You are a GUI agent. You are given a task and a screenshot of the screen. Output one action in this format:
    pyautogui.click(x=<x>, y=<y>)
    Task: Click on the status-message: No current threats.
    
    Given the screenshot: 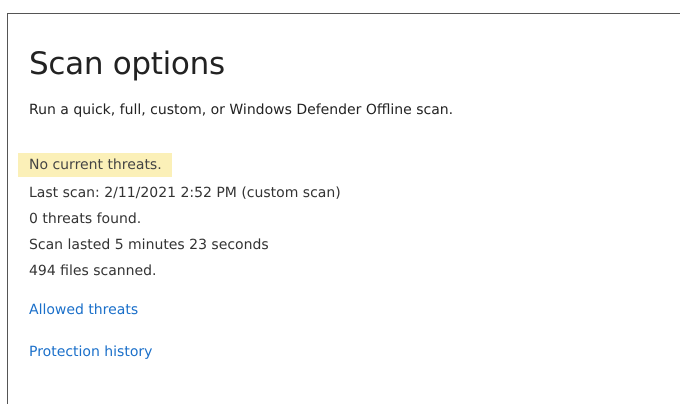 What is the action you would take?
    pyautogui.click(x=95, y=165)
    